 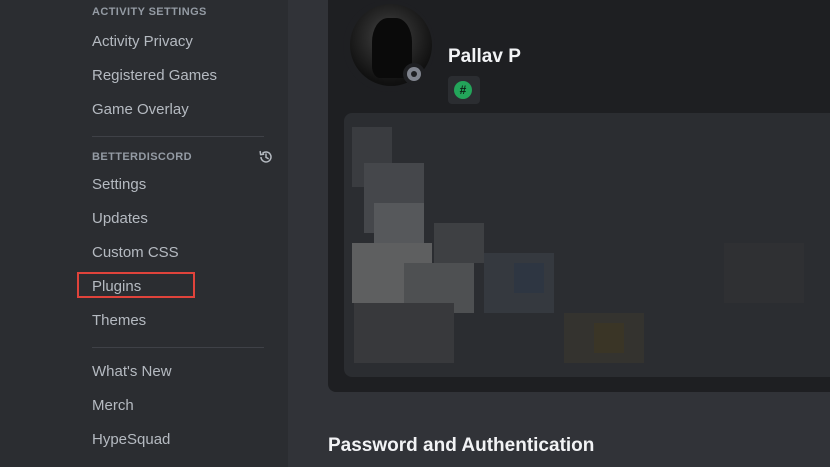 What do you see at coordinates (484, 56) in the screenshot?
I see `profile-username: Pallav P` at bounding box center [484, 56].